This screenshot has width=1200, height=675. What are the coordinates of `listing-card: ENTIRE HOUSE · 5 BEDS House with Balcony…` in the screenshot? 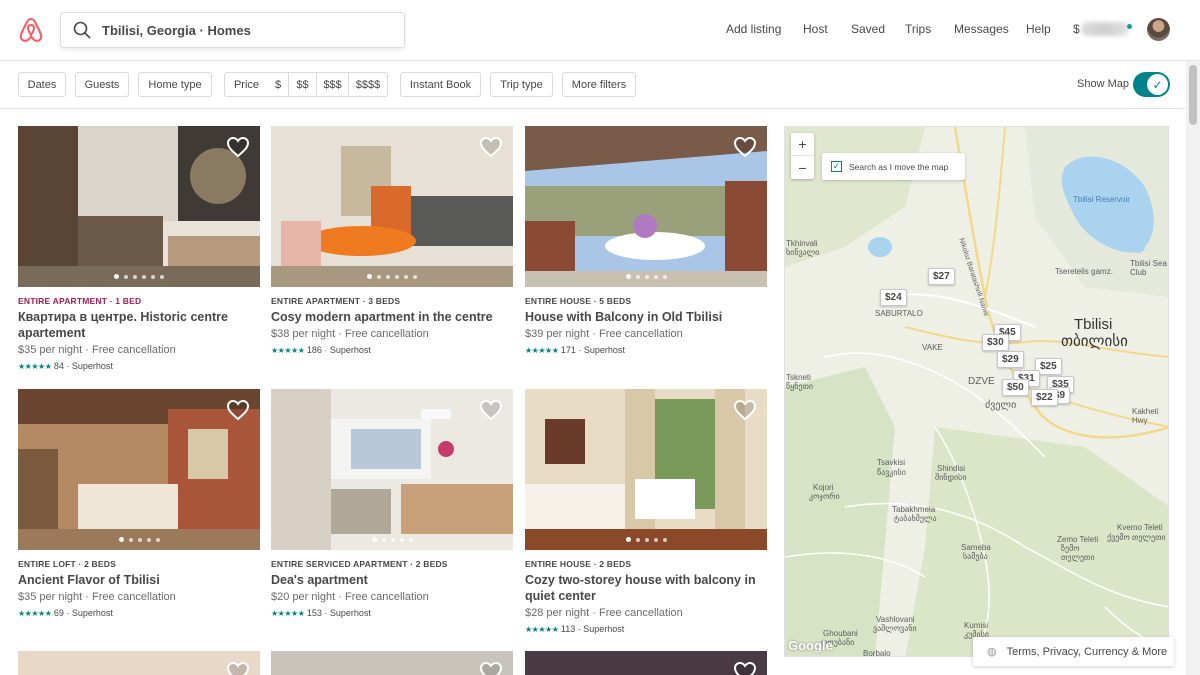 It's located at (646, 242).